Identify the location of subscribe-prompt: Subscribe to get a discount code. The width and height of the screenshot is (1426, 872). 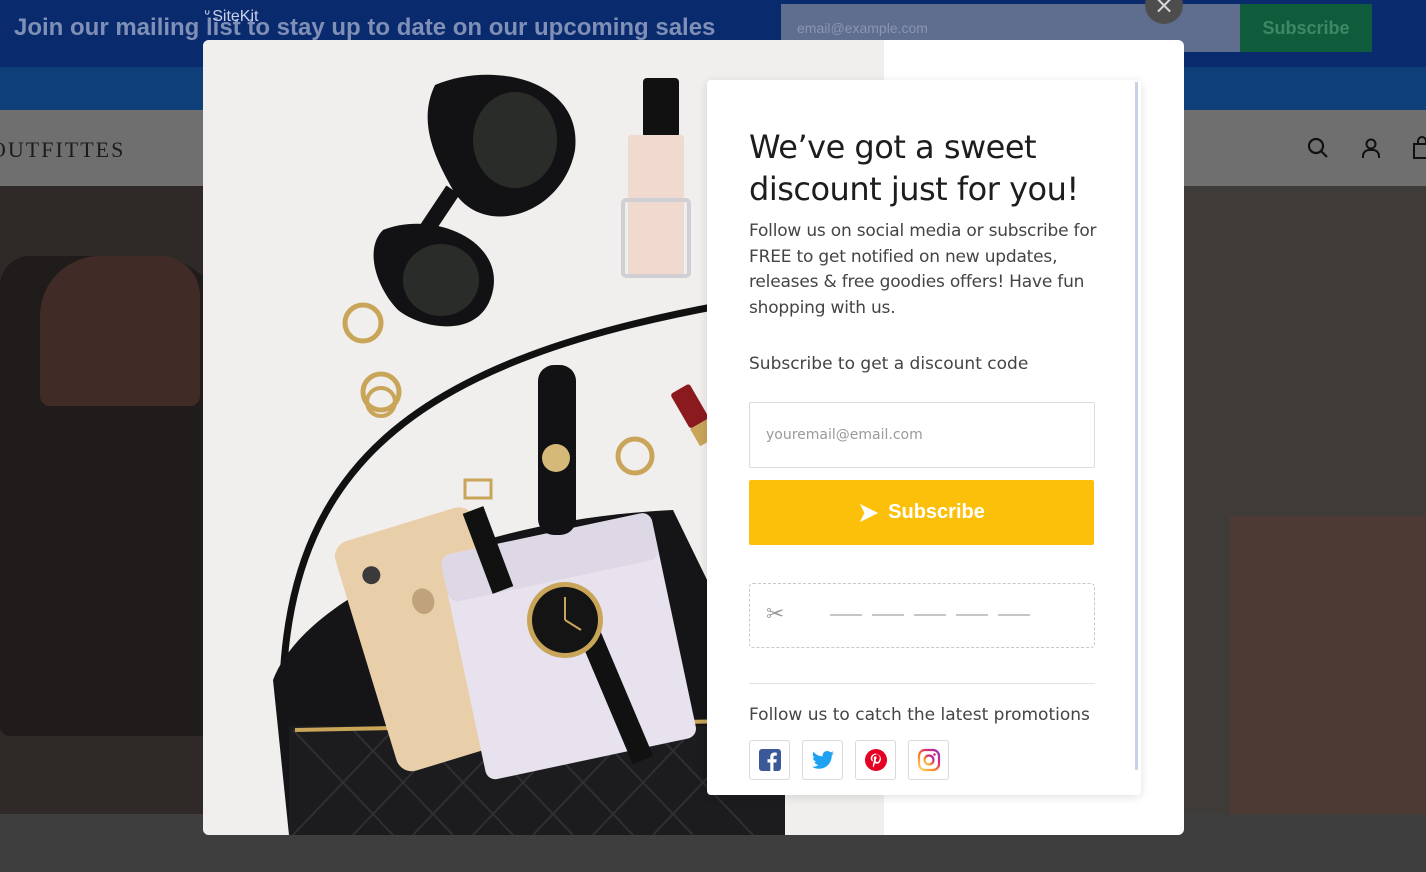
(889, 364).